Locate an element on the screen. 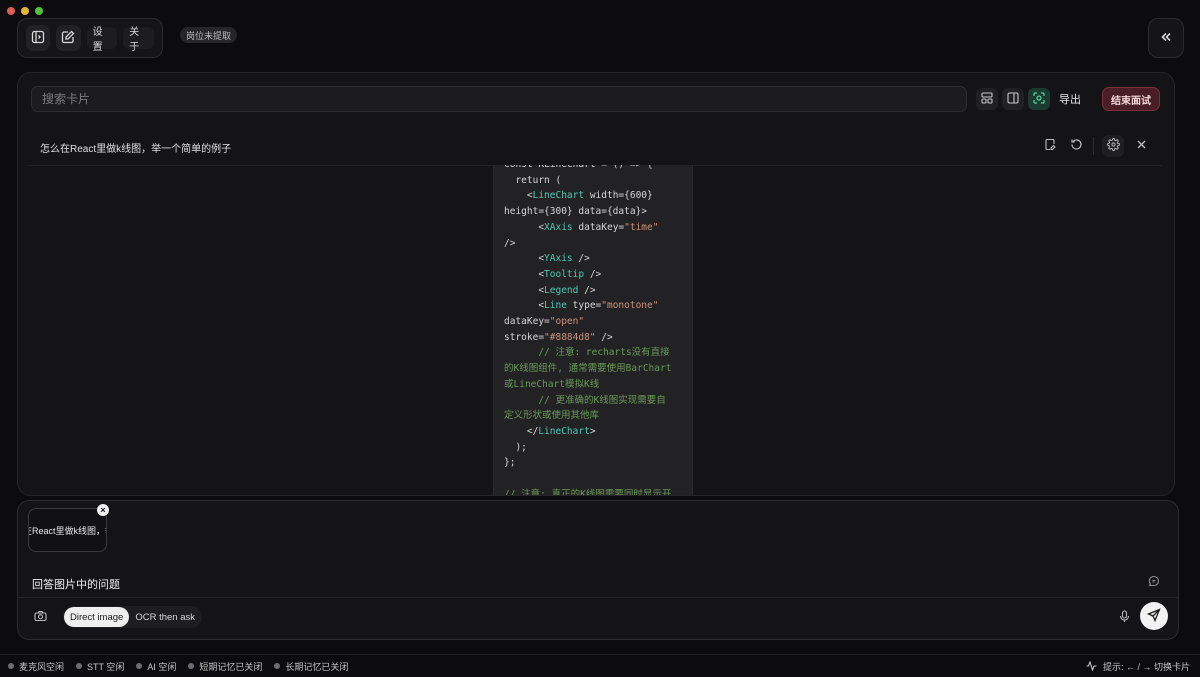 This screenshot has width=1200, height=677. split-panel-icon is located at coordinates (1013, 99).